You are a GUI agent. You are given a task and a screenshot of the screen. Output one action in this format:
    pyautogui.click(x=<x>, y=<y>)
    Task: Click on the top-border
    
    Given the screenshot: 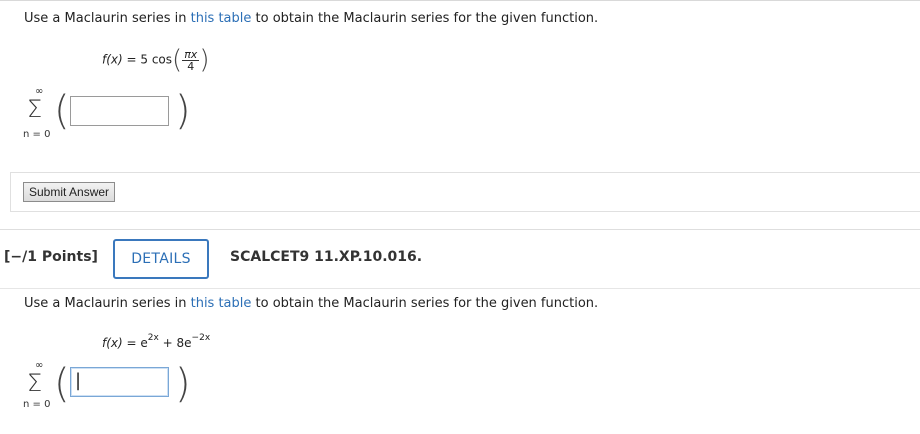 What is the action you would take?
    pyautogui.click(x=460, y=0)
    